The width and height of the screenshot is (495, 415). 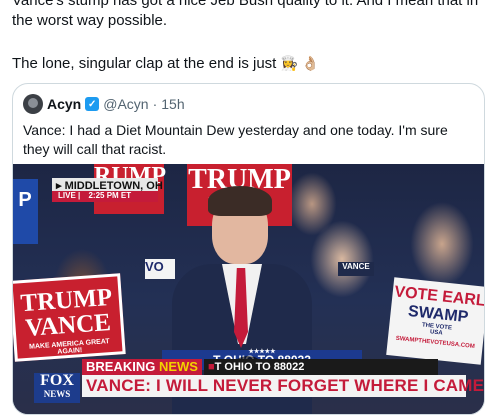 I want to click on sign-vance-small: VANCE, so click(x=356, y=269).